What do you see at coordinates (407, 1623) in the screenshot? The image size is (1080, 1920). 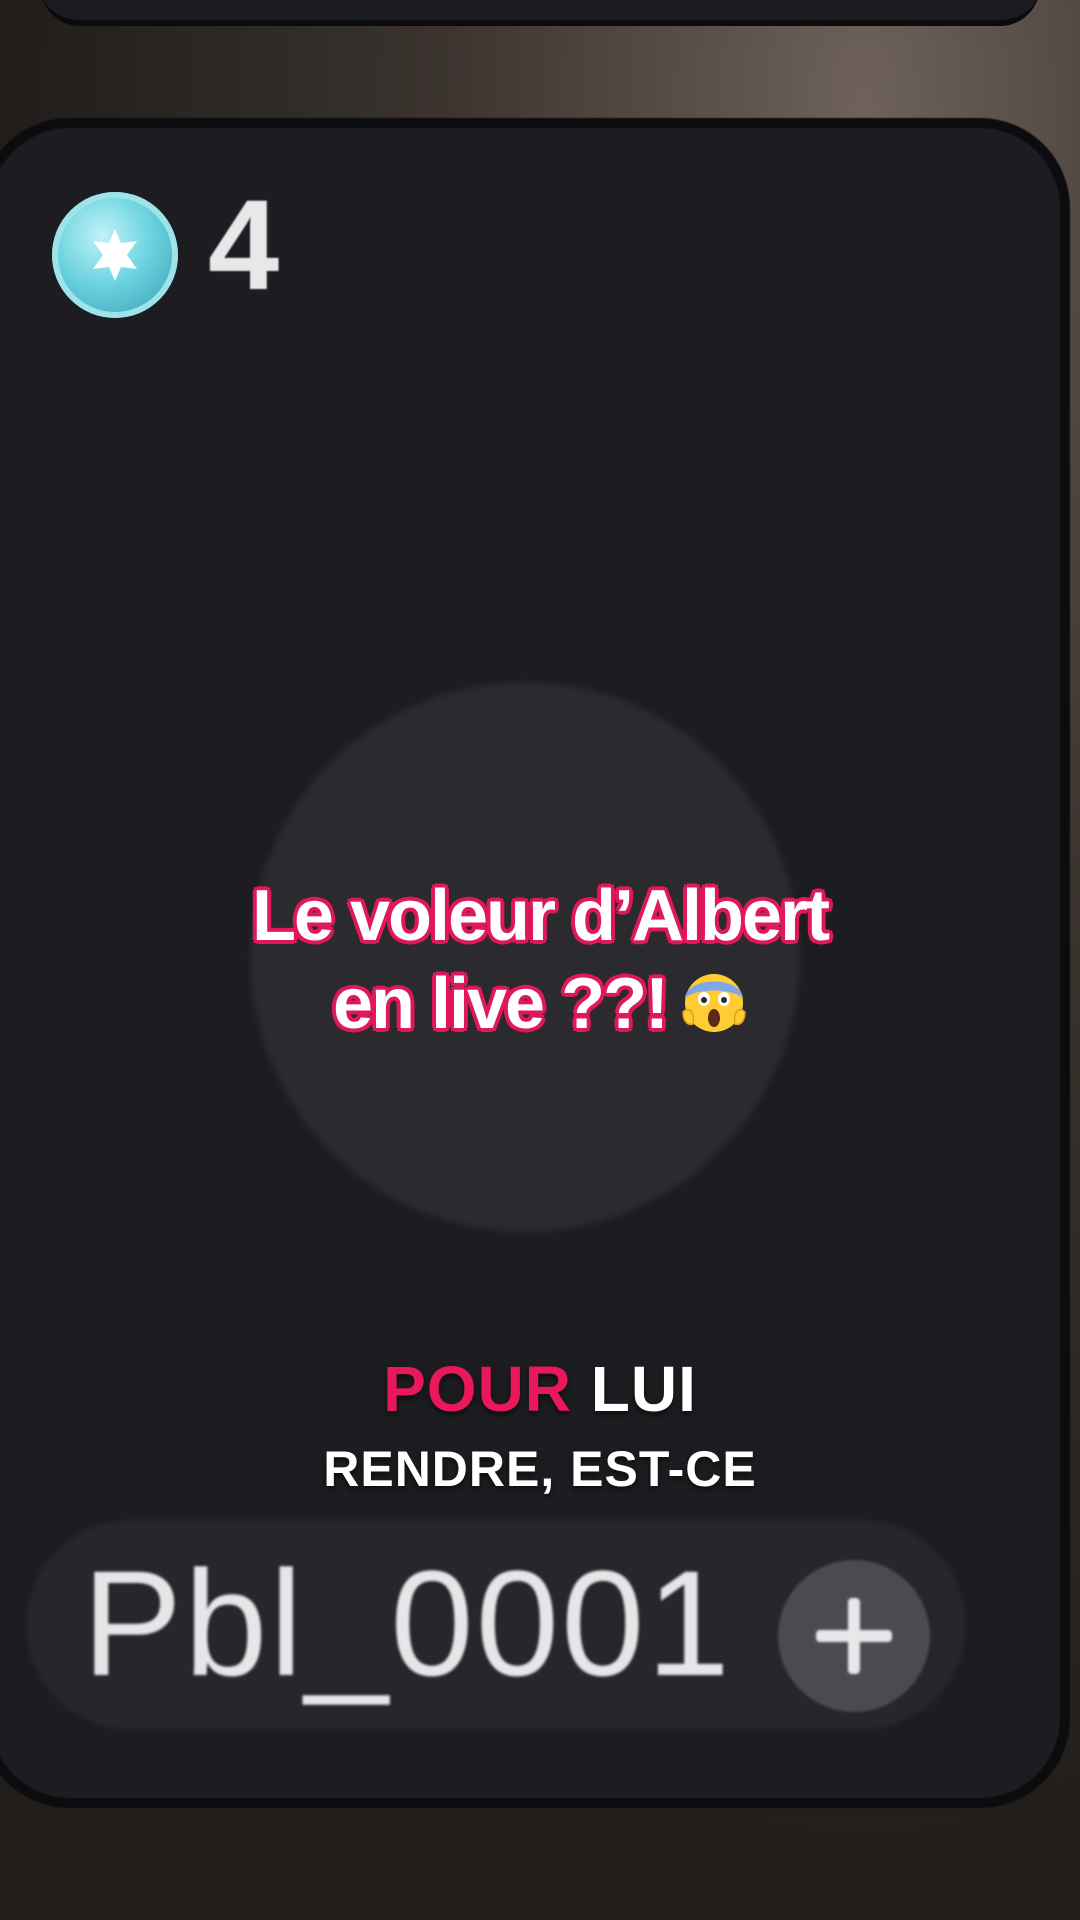 I see `username-text: Pbl_0001` at bounding box center [407, 1623].